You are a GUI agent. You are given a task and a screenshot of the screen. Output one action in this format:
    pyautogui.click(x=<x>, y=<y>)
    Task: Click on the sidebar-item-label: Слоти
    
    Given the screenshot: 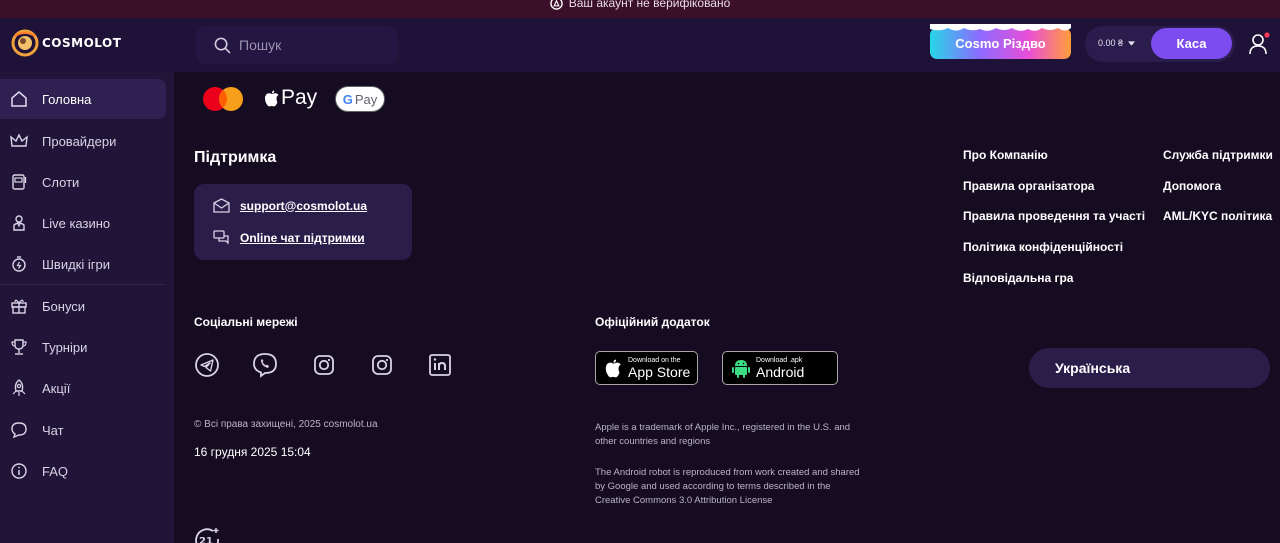 What is the action you would take?
    pyautogui.click(x=61, y=182)
    